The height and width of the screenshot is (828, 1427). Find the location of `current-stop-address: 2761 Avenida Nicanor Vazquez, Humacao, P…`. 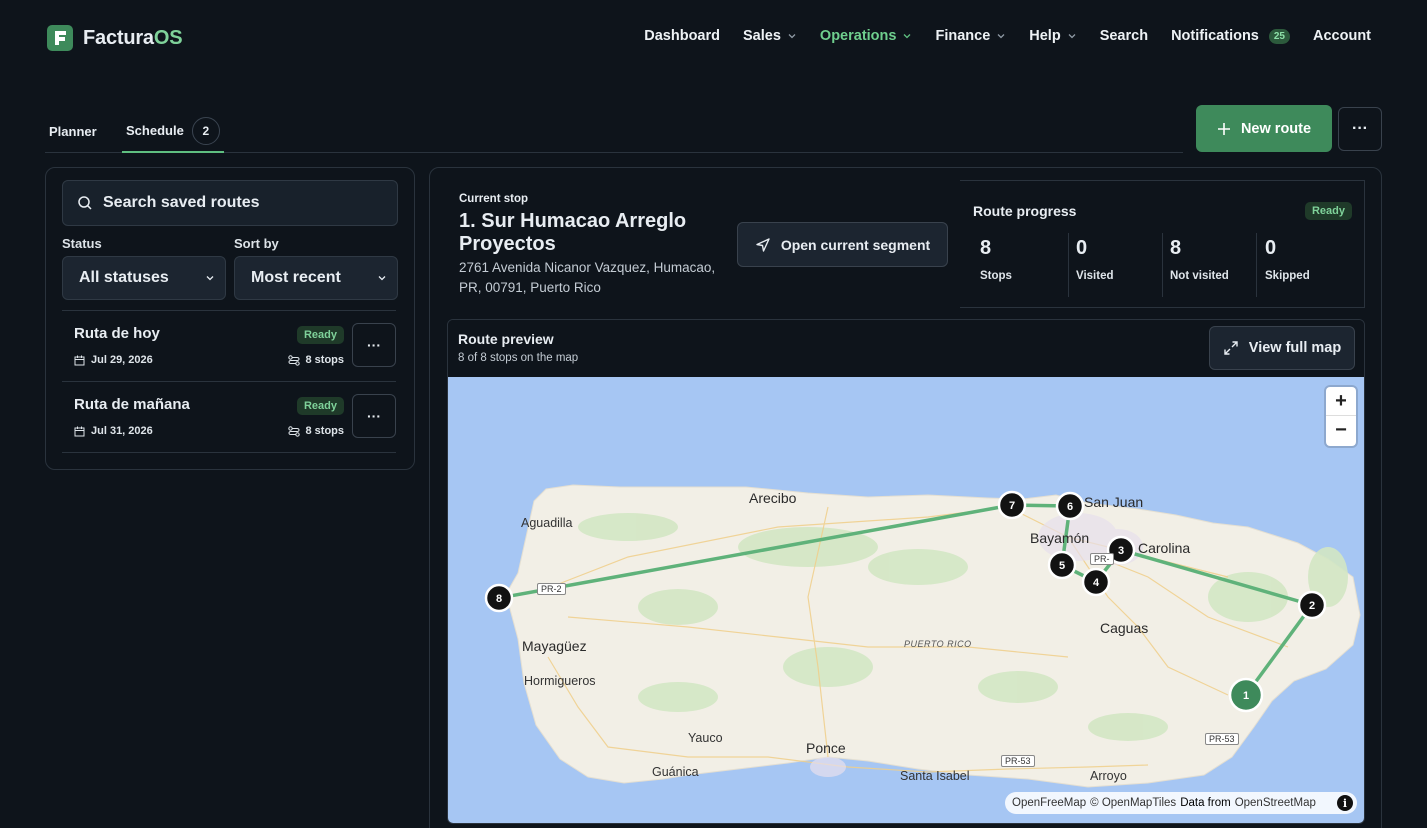

current-stop-address: 2761 Avenida Nicanor Vazquez, Humacao, P… is located at coordinates (587, 277).